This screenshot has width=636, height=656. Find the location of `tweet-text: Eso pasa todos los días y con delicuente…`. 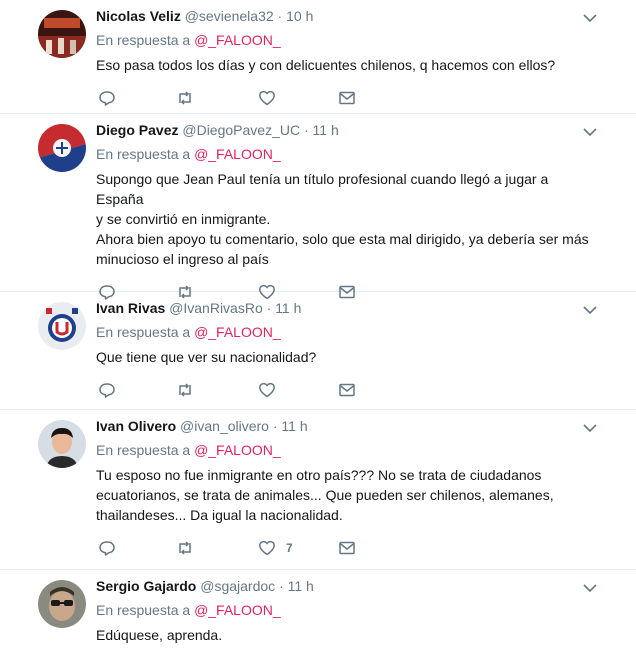

tweet-text: Eso pasa todos los días y con delicuente… is located at coordinates (346, 65).